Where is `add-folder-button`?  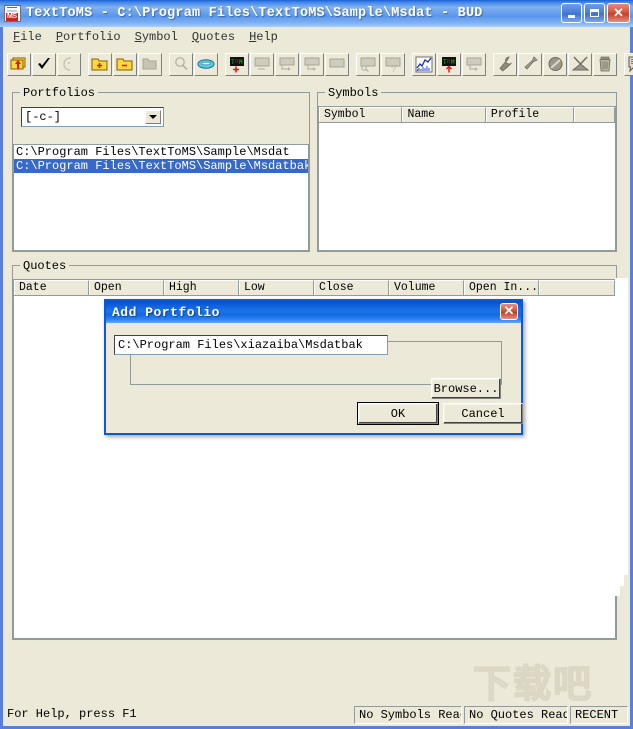 add-folder-button is located at coordinates (100, 64).